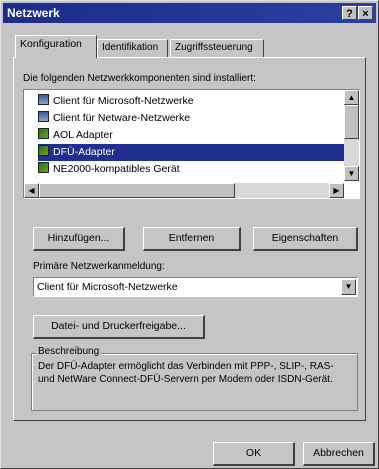 This screenshot has width=379, height=469. I want to click on list-item: Client für Netware-Netzwerke, so click(116, 118).